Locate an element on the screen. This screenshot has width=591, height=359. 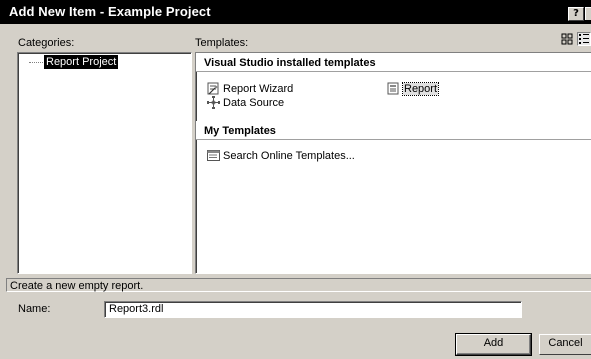
categories-label: Categories: is located at coordinates (46, 43).